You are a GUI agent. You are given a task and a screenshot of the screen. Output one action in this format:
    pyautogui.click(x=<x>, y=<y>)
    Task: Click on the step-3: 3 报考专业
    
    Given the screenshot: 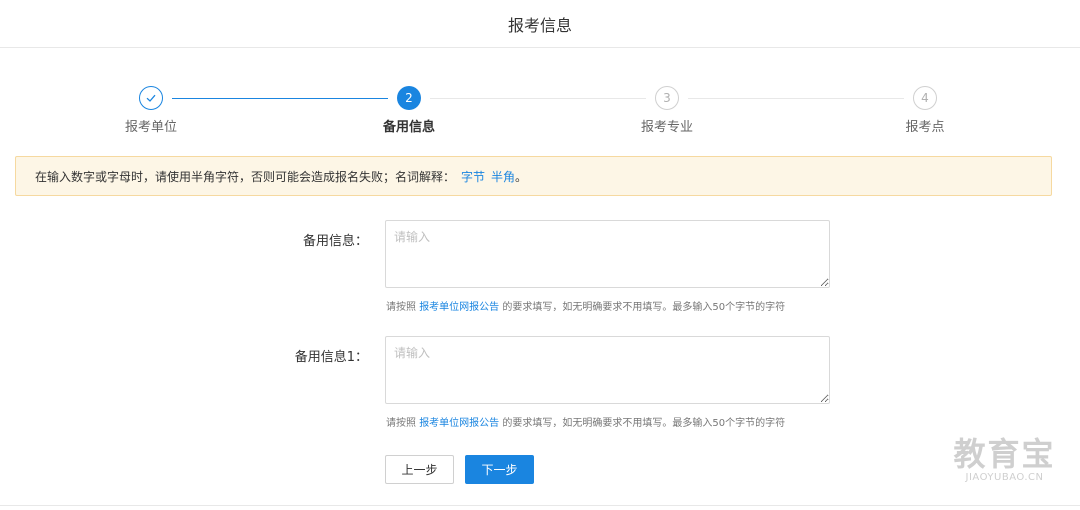 What is the action you would take?
    pyautogui.click(x=667, y=110)
    